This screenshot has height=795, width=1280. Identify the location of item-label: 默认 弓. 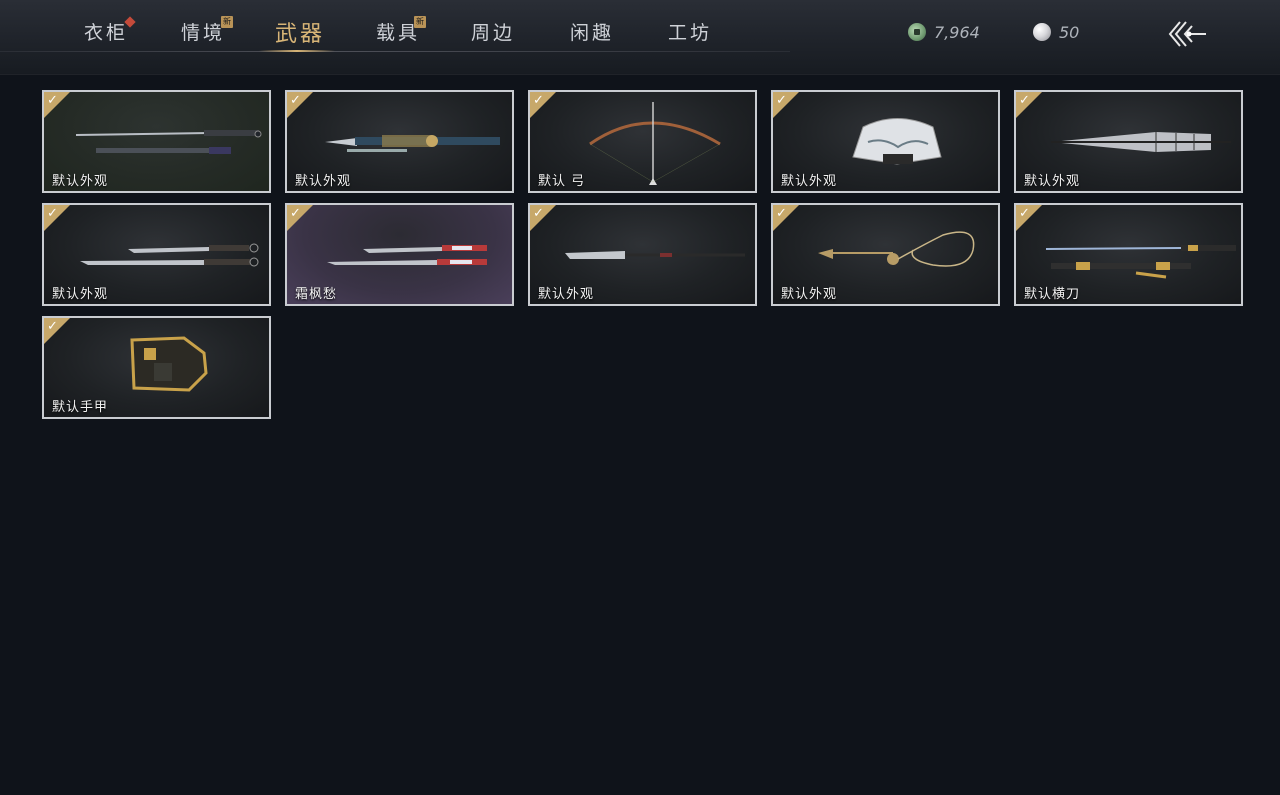
(562, 181).